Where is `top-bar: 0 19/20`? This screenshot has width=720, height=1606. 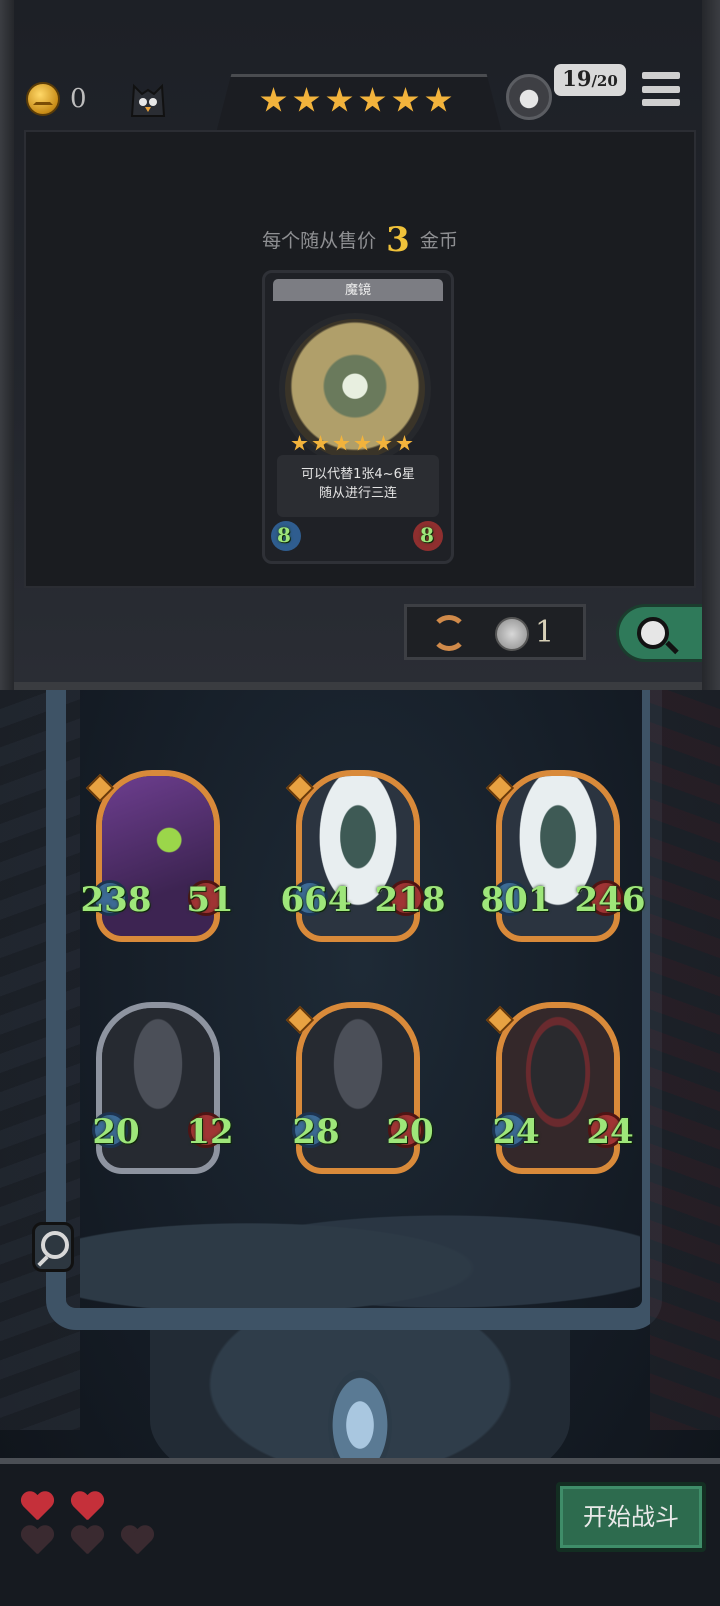 top-bar: 0 19/20 is located at coordinates (358, 100).